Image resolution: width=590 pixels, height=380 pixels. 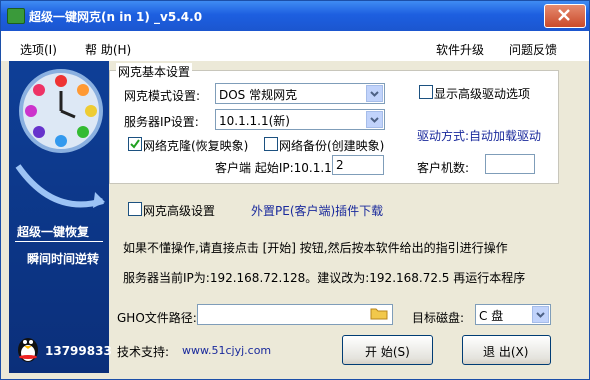 What do you see at coordinates (60, 217) in the screenshot?
I see `side-banner: 超级一键恢复 瞬间时间逆转 13799833` at bounding box center [60, 217].